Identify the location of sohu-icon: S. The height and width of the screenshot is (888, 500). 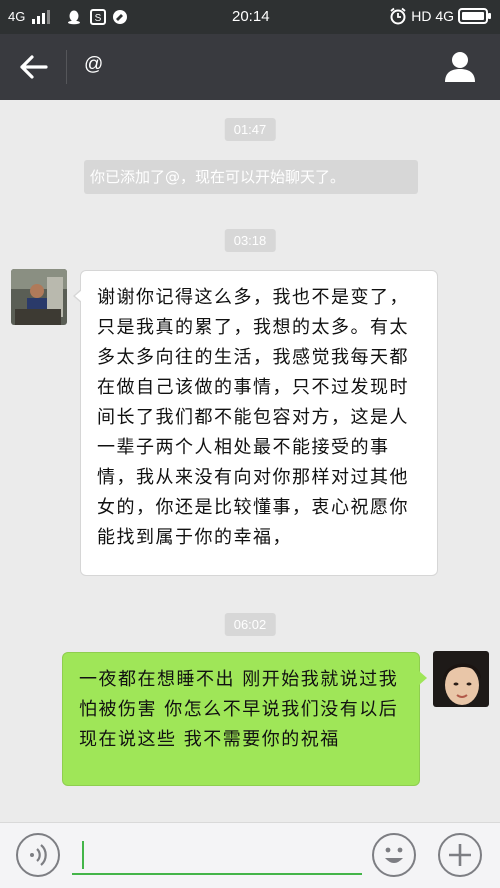
(98, 17).